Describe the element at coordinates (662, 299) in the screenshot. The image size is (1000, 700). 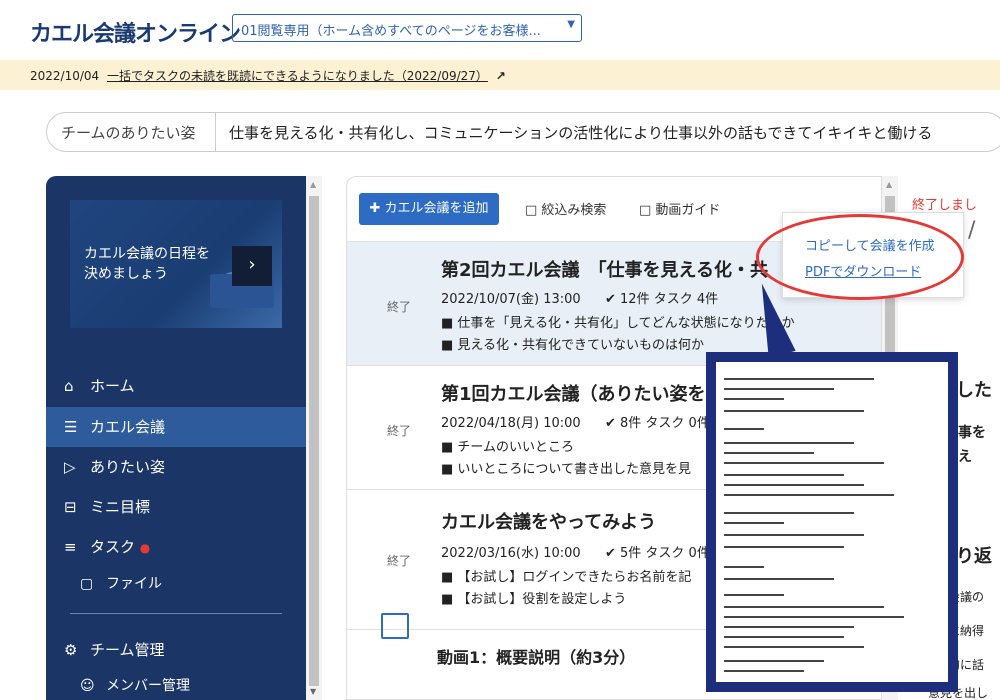
I see `meeting-counts: ✔ 12件 タスク 4件` at that location.